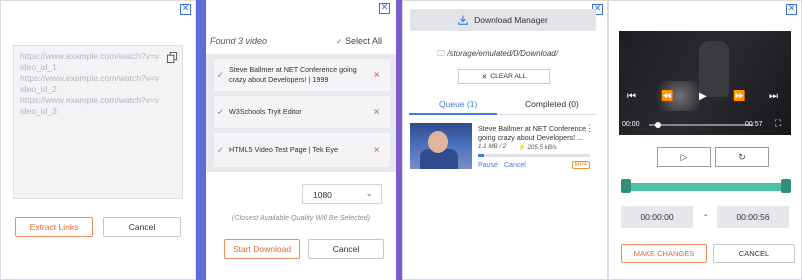 The width and height of the screenshot is (802, 280). I want to click on quality-value: 1080, so click(322, 195).